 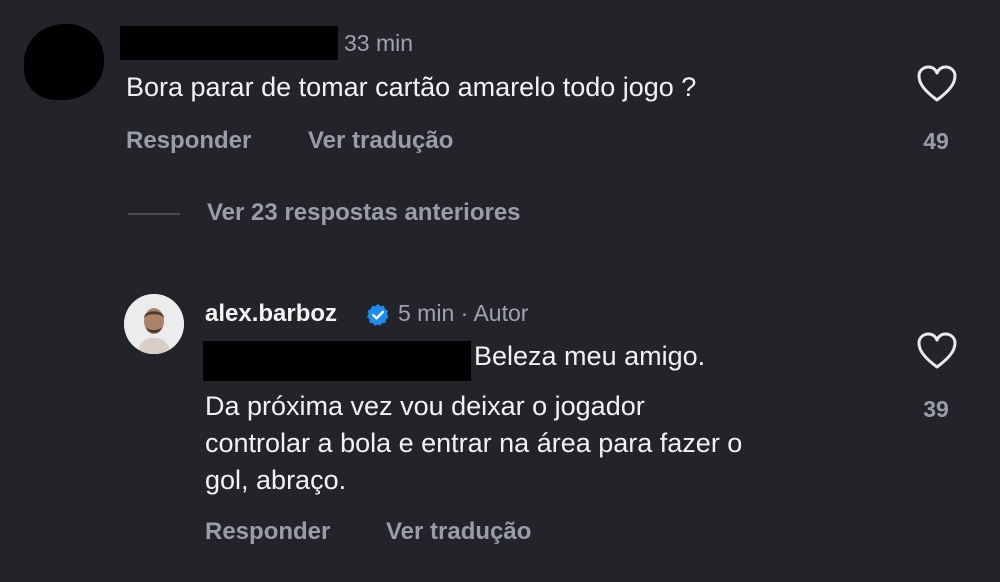 I want to click on view-previous-replies-button: Ver 23 respostas anteriores, so click(x=364, y=213).